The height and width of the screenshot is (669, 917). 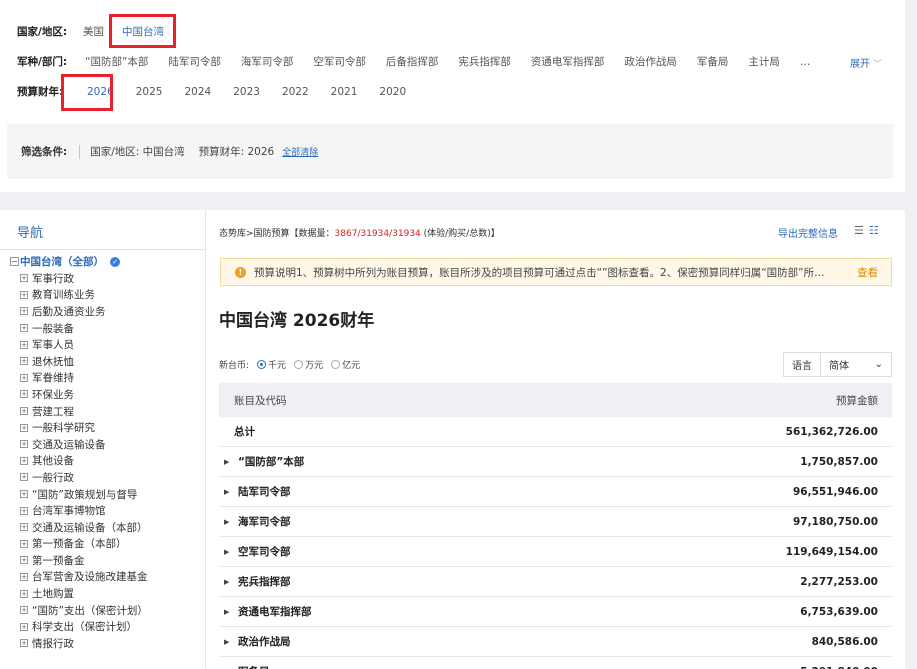 I want to click on table-row: ▶ “国防部”本部 1,750,857.00, so click(x=555, y=462).